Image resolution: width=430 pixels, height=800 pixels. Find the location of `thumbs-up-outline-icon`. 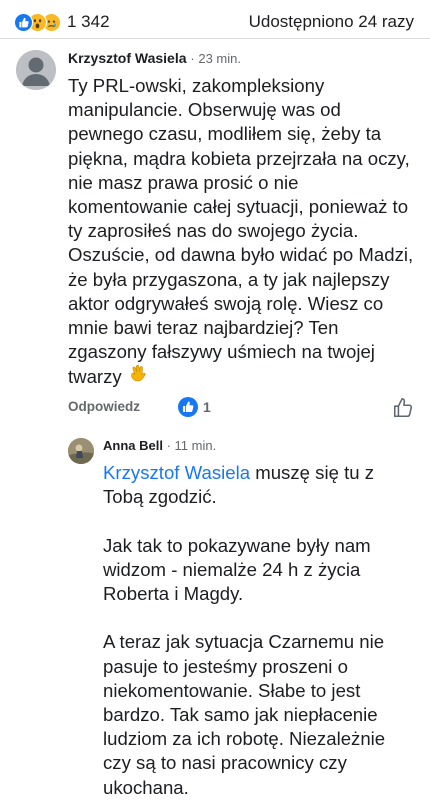

thumbs-up-outline-icon is located at coordinates (403, 408).